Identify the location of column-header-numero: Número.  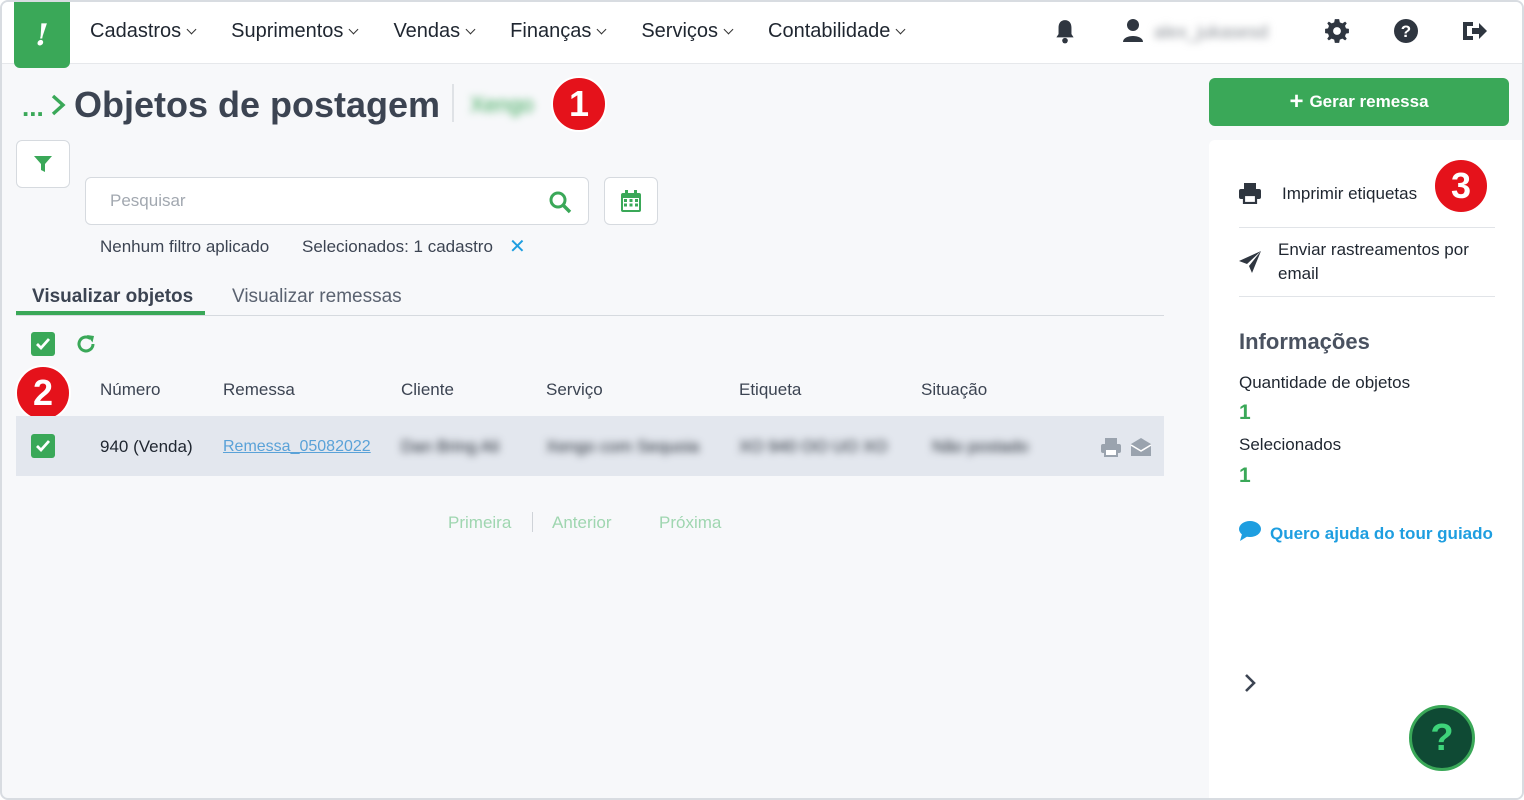
(130, 390).